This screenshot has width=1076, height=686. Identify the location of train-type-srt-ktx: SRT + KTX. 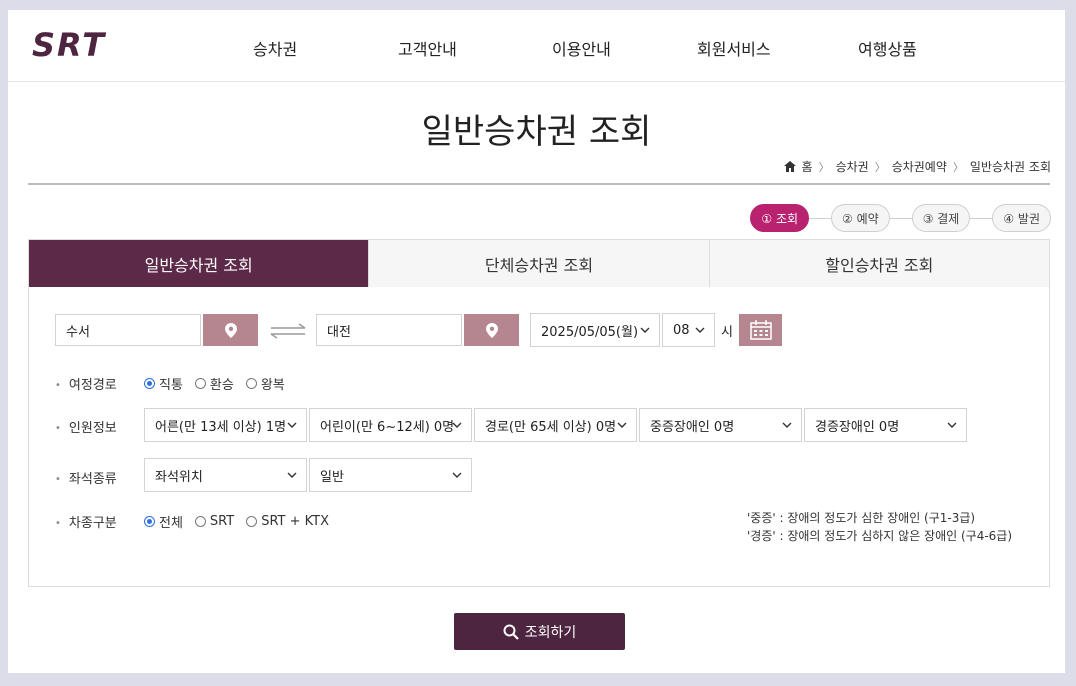
(287, 521).